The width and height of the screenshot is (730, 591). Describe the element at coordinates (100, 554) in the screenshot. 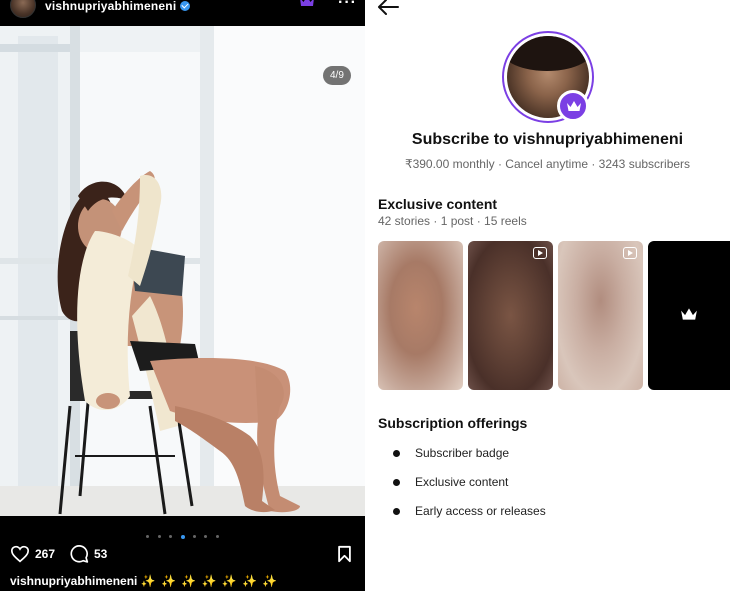

I see `comment-count: 53` at that location.